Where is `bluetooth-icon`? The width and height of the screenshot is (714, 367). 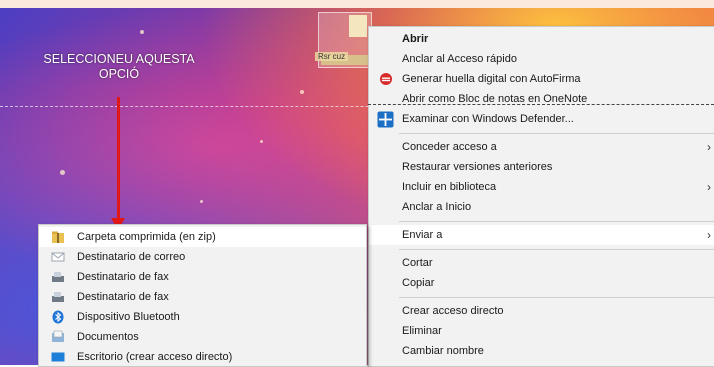
bluetooth-icon is located at coordinates (58, 317).